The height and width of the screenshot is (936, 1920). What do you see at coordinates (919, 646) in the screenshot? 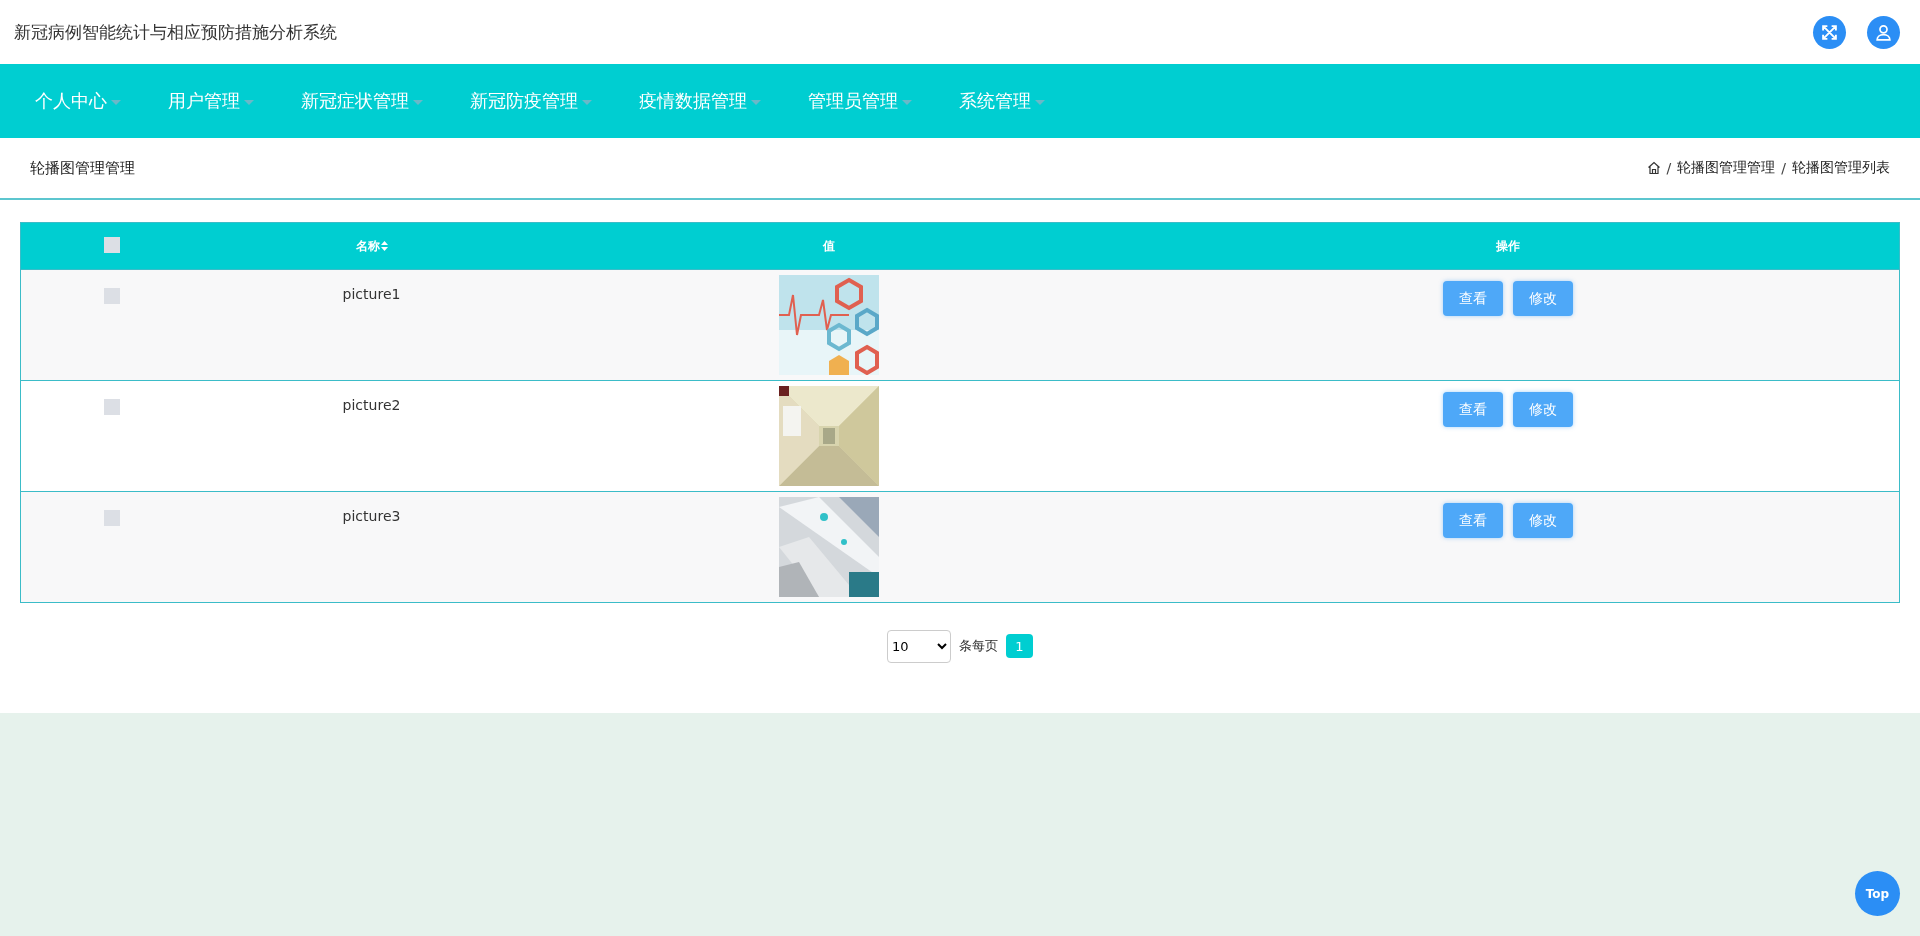
I see `page-size-select: 10` at bounding box center [919, 646].